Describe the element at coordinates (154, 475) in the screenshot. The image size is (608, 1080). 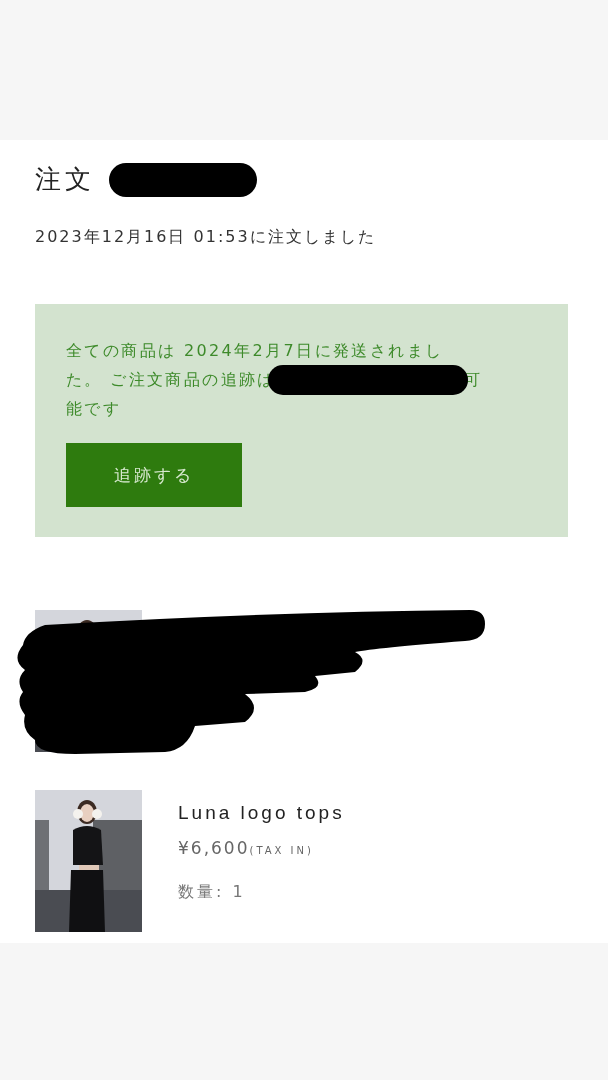
I see `track-button: 追跡する` at that location.